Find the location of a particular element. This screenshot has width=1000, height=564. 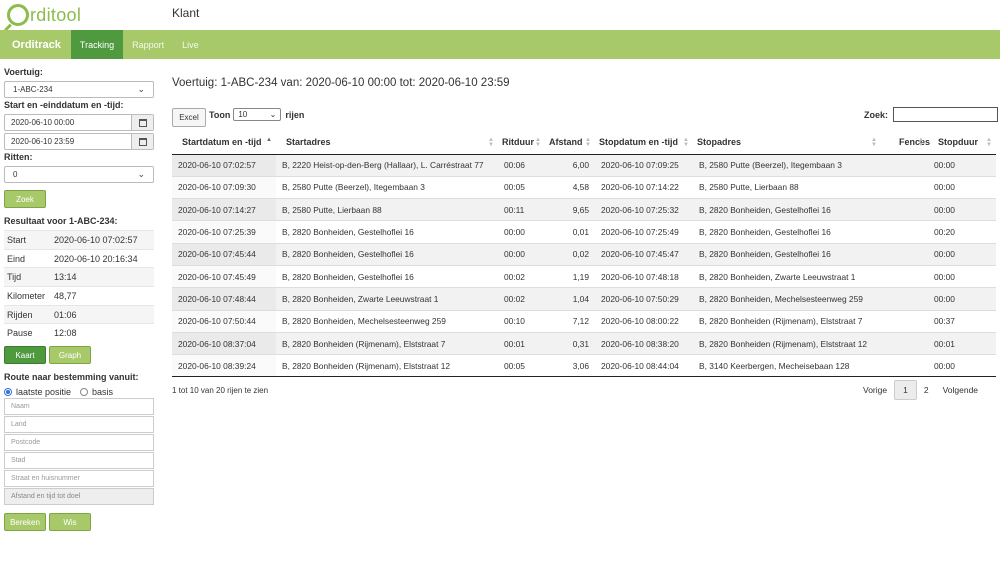

pagination: Vorige 1 2 Volgende is located at coordinates (920, 390).